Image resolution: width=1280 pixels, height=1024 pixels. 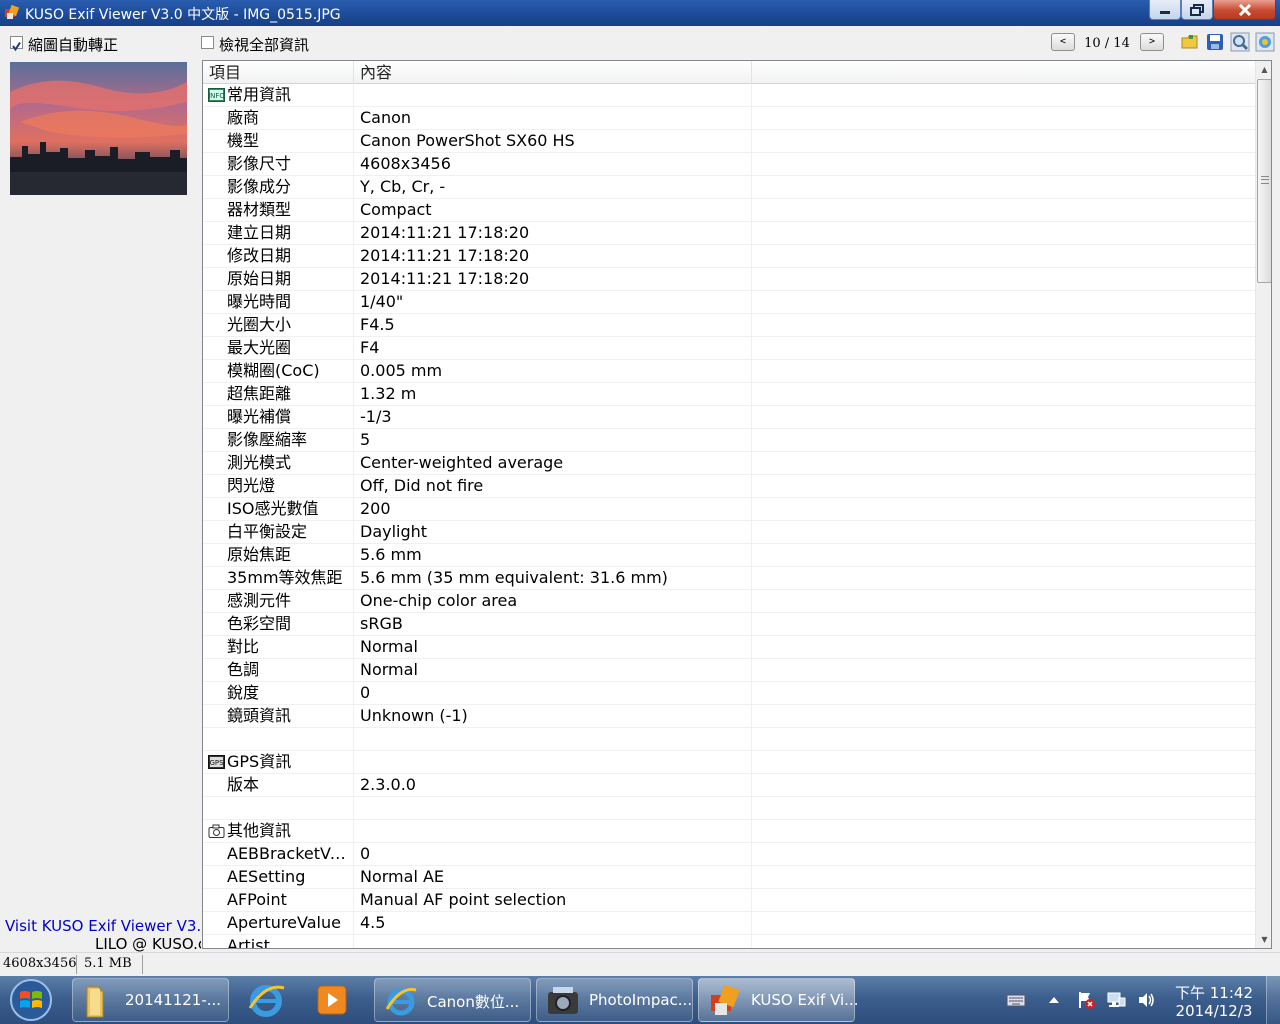 I want to click on folder-icon, so click(x=95, y=1002).